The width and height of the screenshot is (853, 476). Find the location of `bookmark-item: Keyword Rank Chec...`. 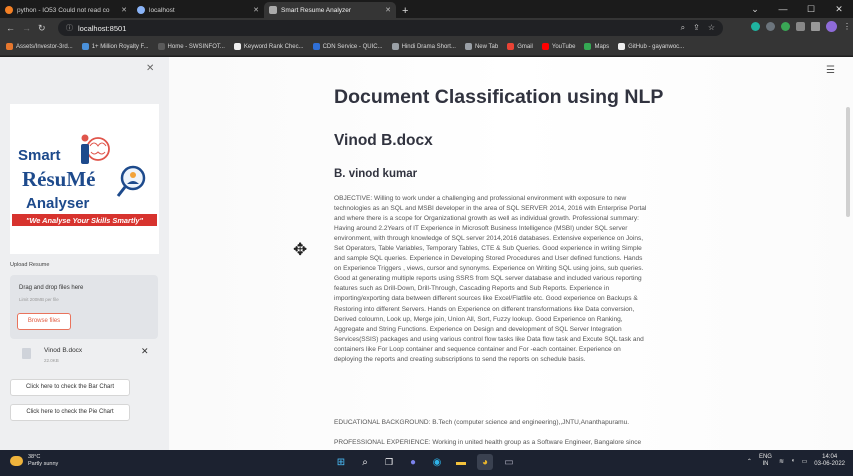

bookmark-item: Keyword Rank Chec... is located at coordinates (268, 46).